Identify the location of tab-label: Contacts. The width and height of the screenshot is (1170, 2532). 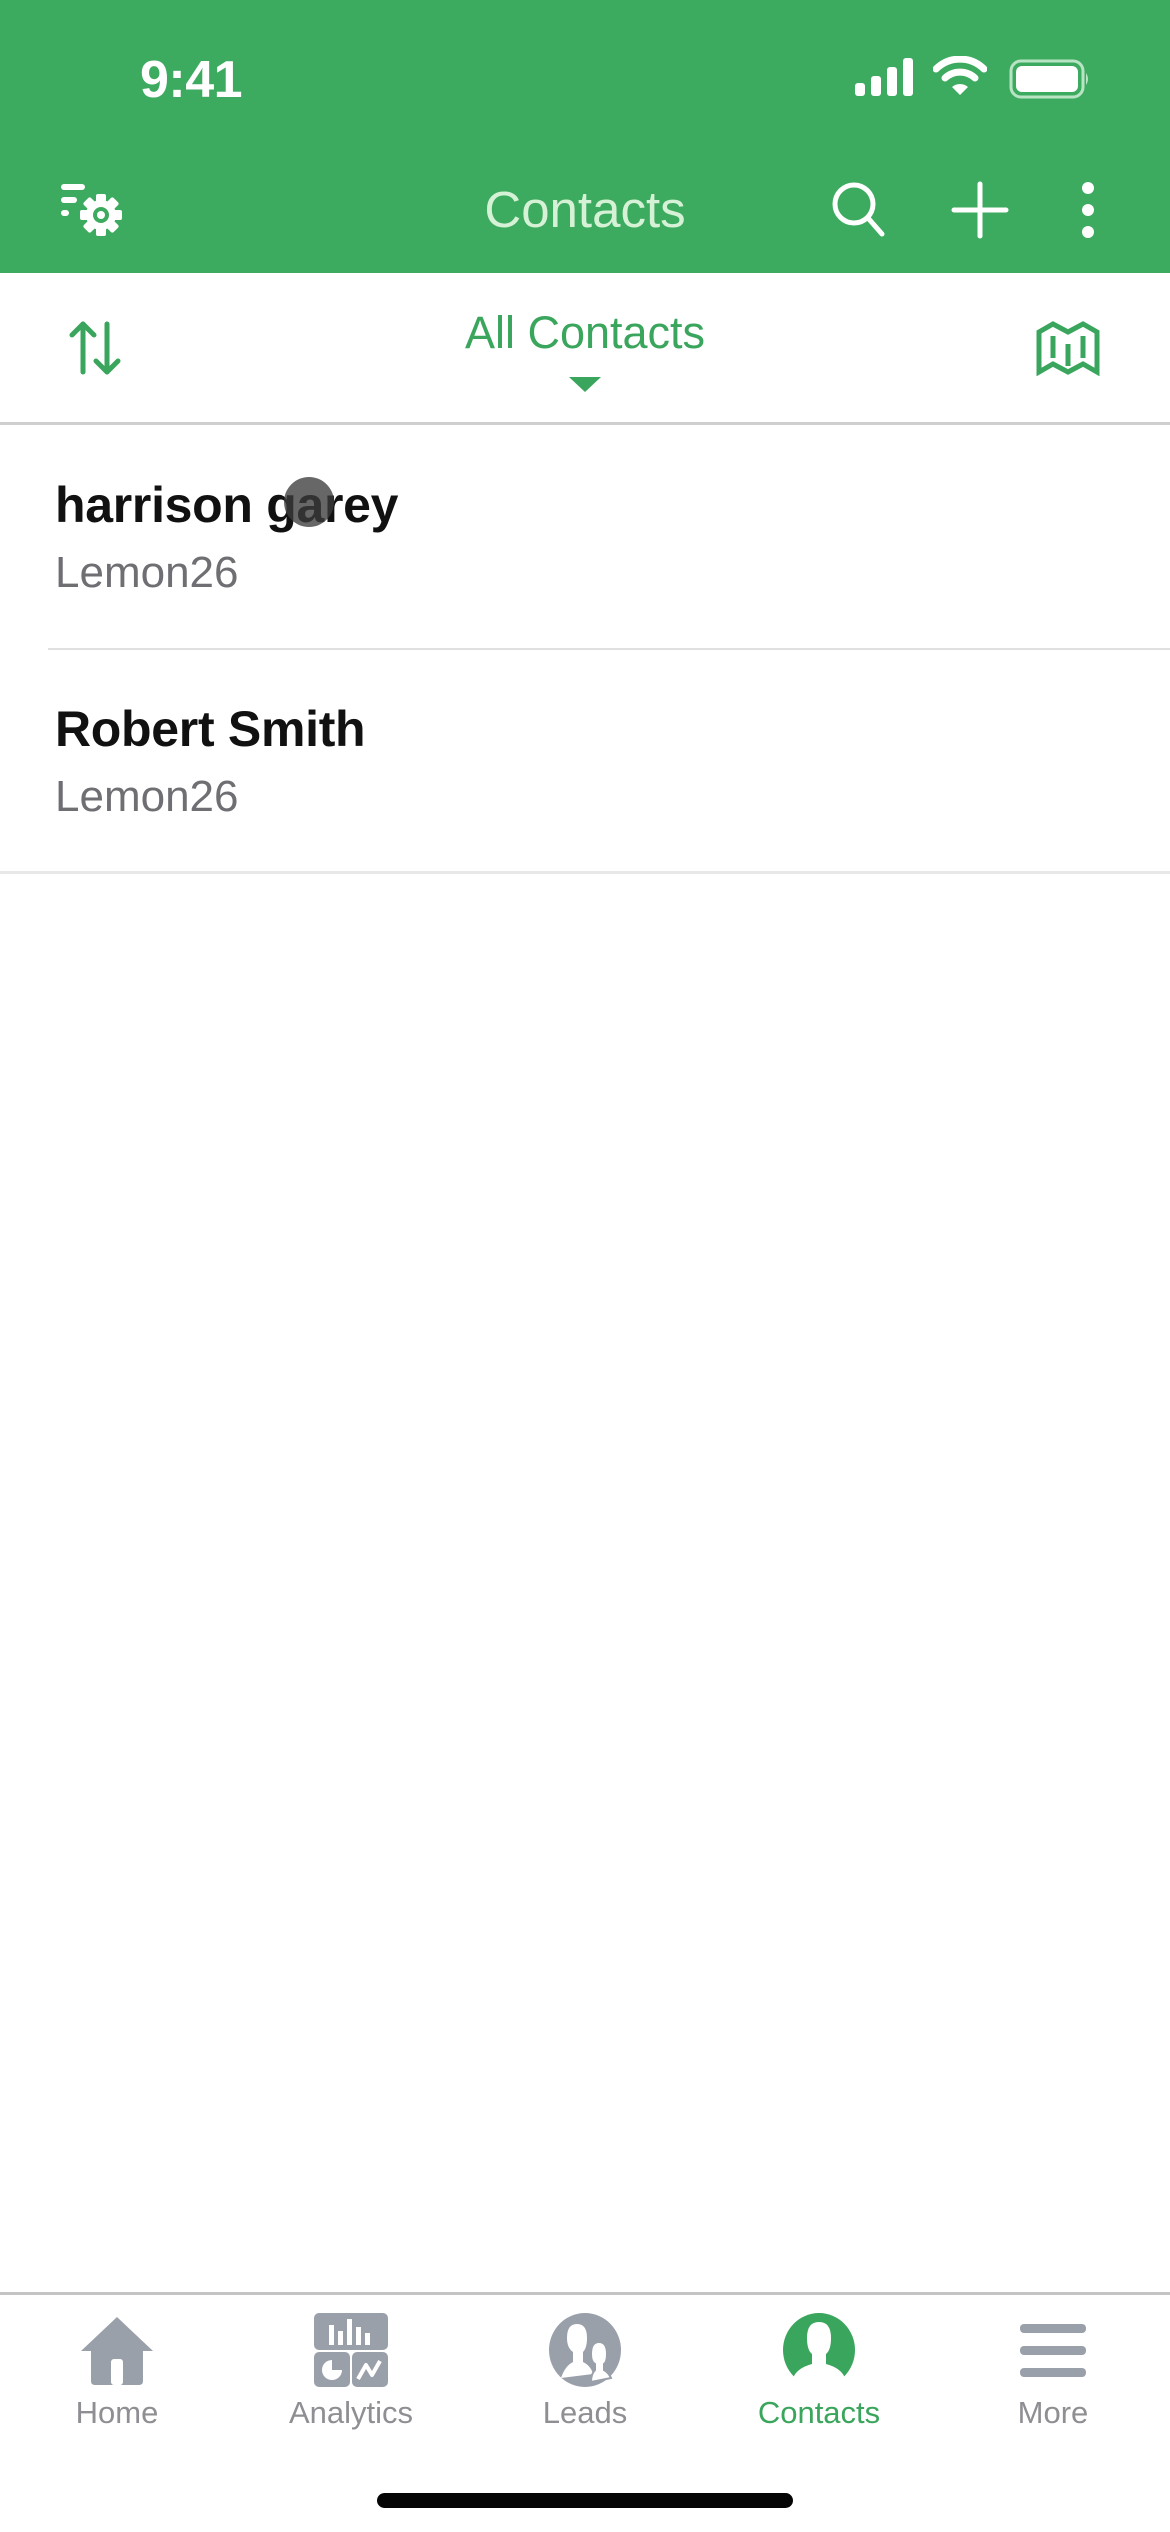
(819, 2412).